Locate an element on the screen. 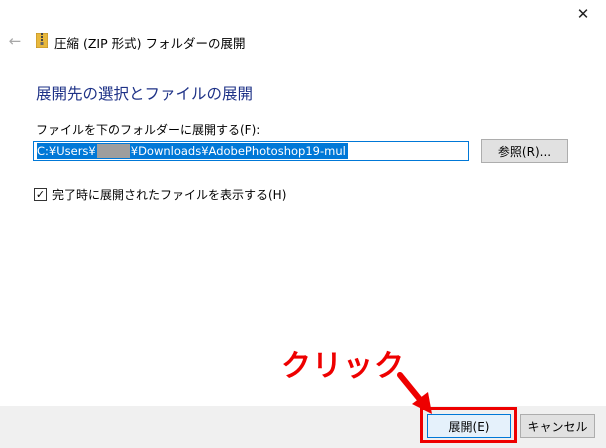  show-files-label: 完了時に展開されたファイルを表示する(H) is located at coordinates (169, 195).